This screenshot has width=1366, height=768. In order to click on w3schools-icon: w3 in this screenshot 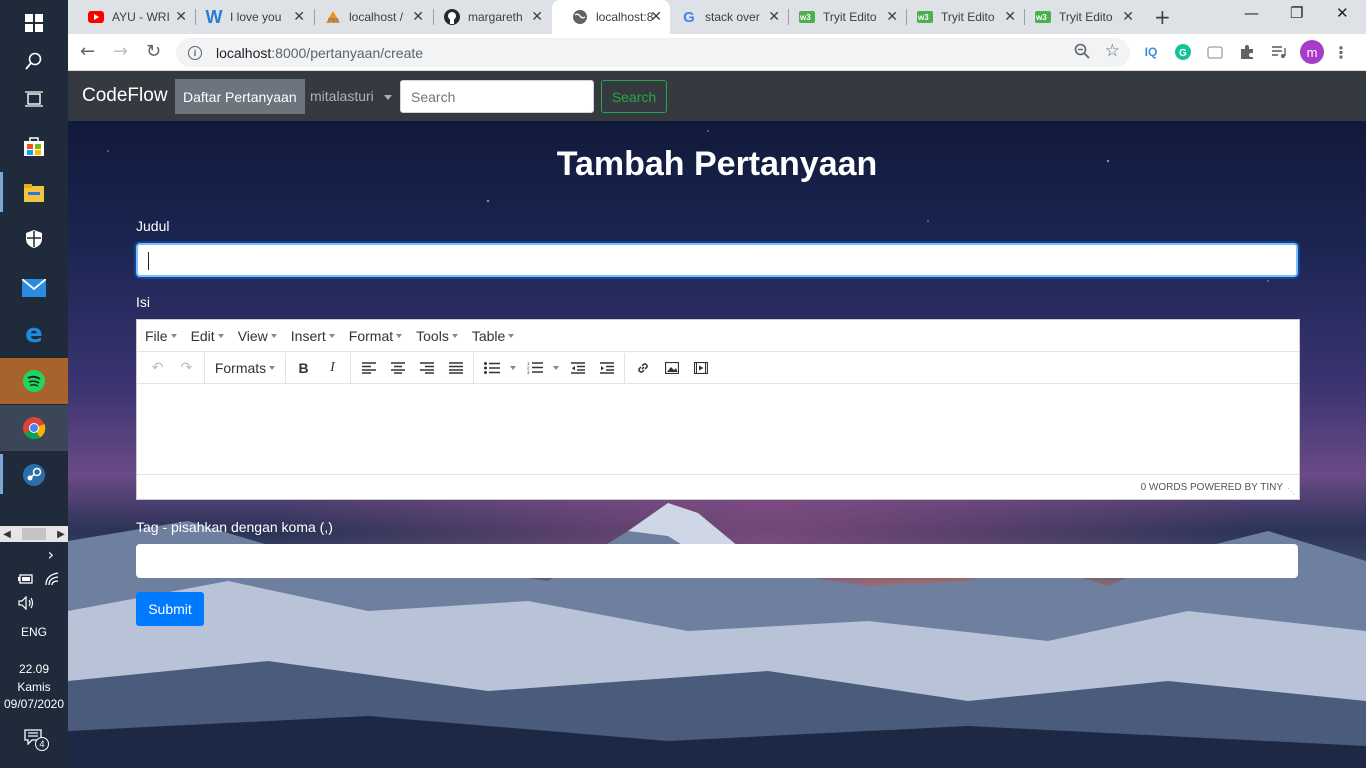, I will do `click(925, 17)`.